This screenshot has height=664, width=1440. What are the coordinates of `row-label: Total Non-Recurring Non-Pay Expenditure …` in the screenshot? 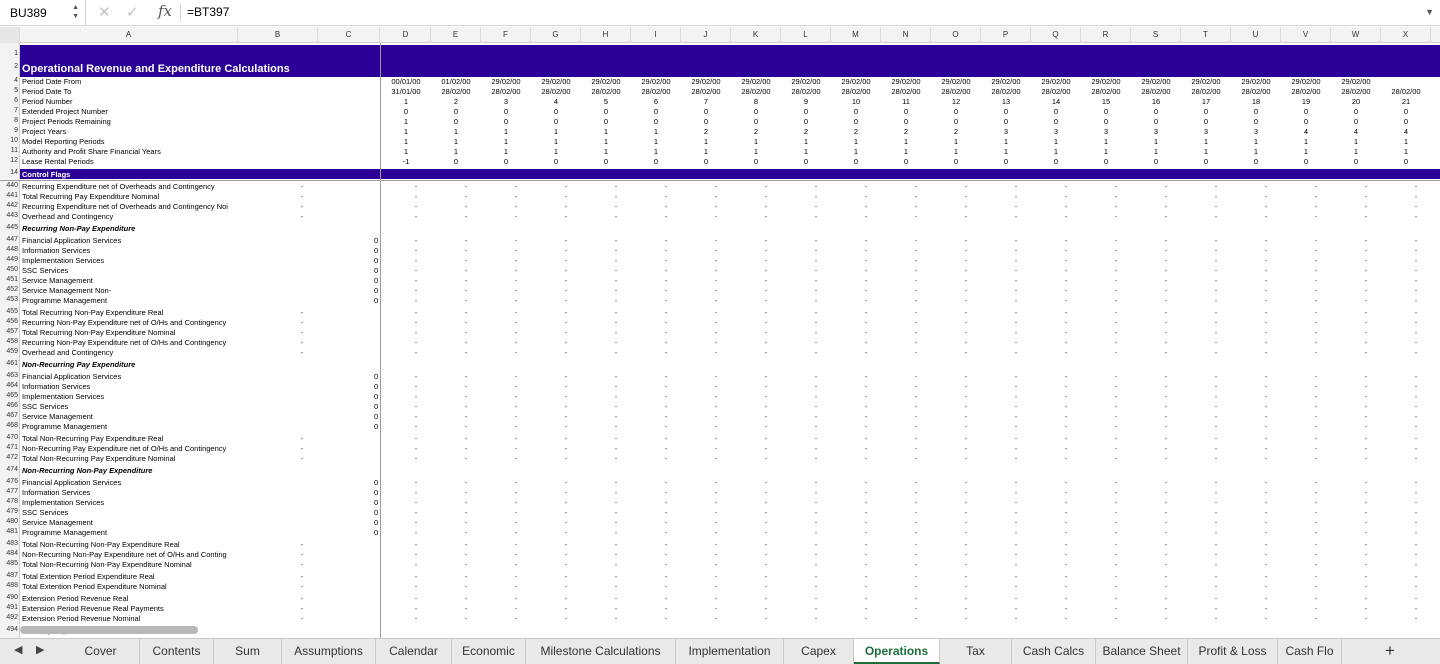 It's located at (130, 564).